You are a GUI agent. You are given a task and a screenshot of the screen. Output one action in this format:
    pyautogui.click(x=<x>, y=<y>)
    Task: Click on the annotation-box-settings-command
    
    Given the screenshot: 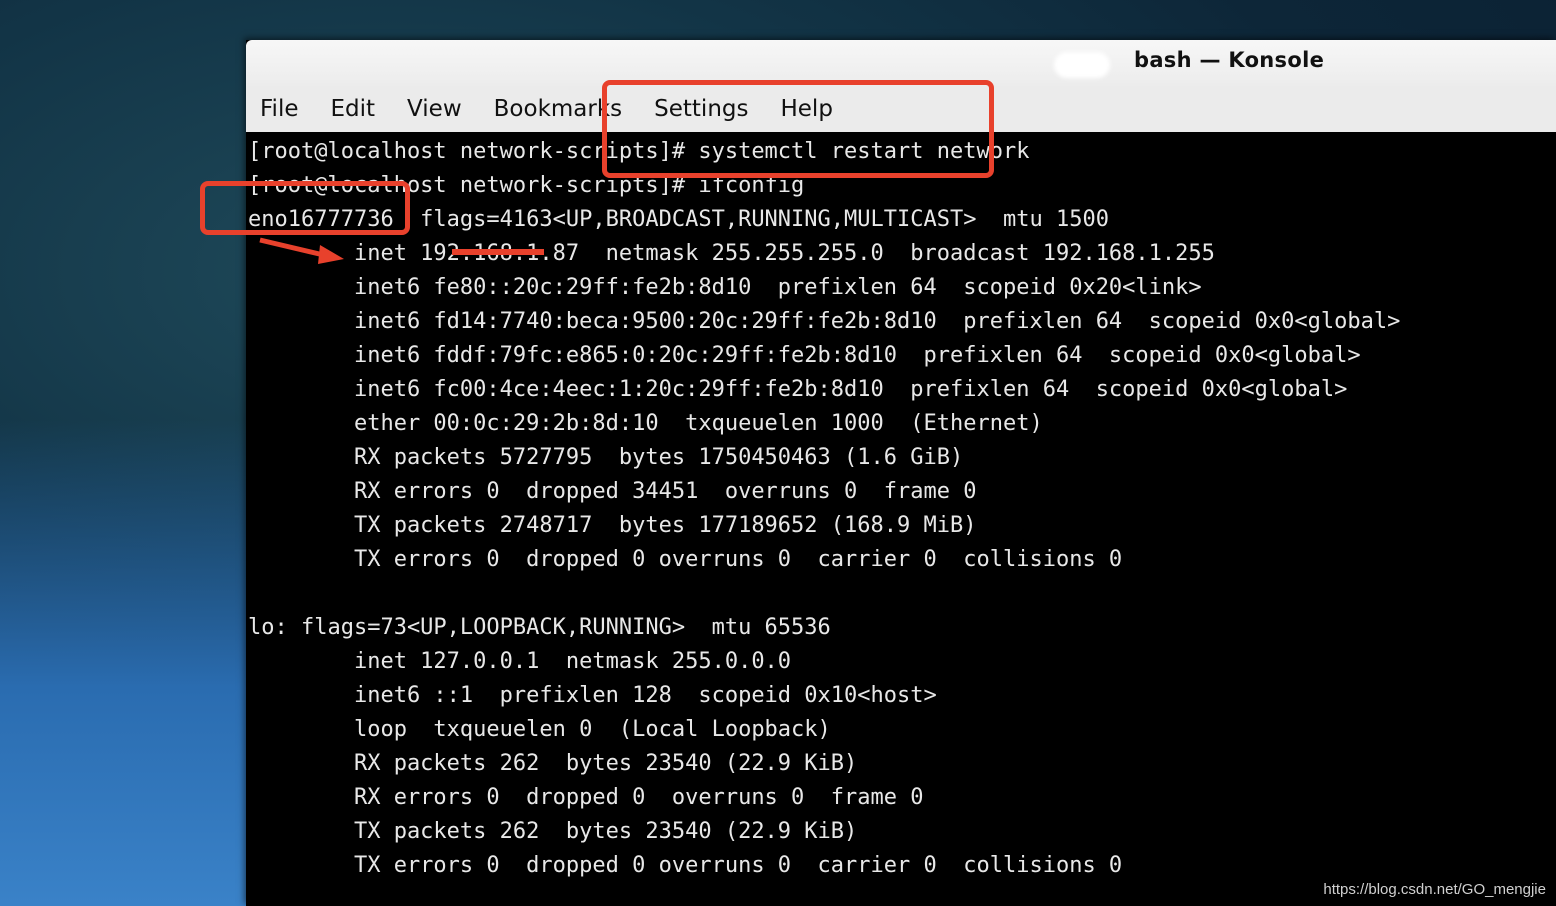 What is the action you would take?
    pyautogui.click(x=798, y=129)
    